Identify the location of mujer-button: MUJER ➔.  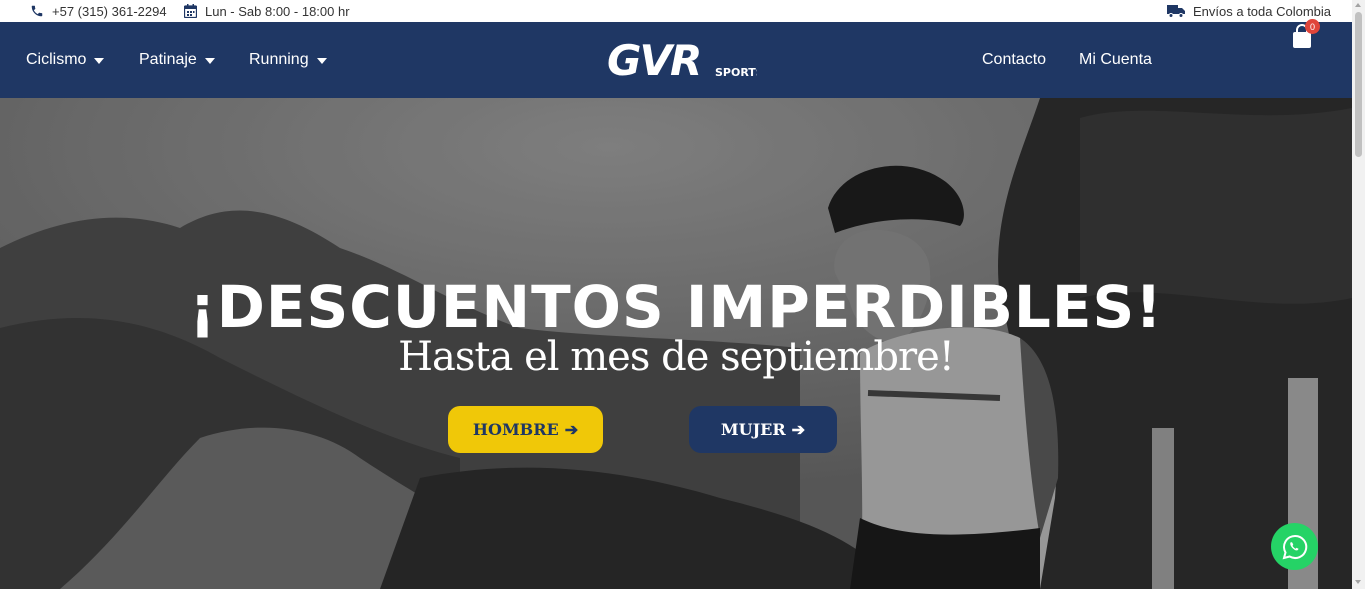
(763, 429).